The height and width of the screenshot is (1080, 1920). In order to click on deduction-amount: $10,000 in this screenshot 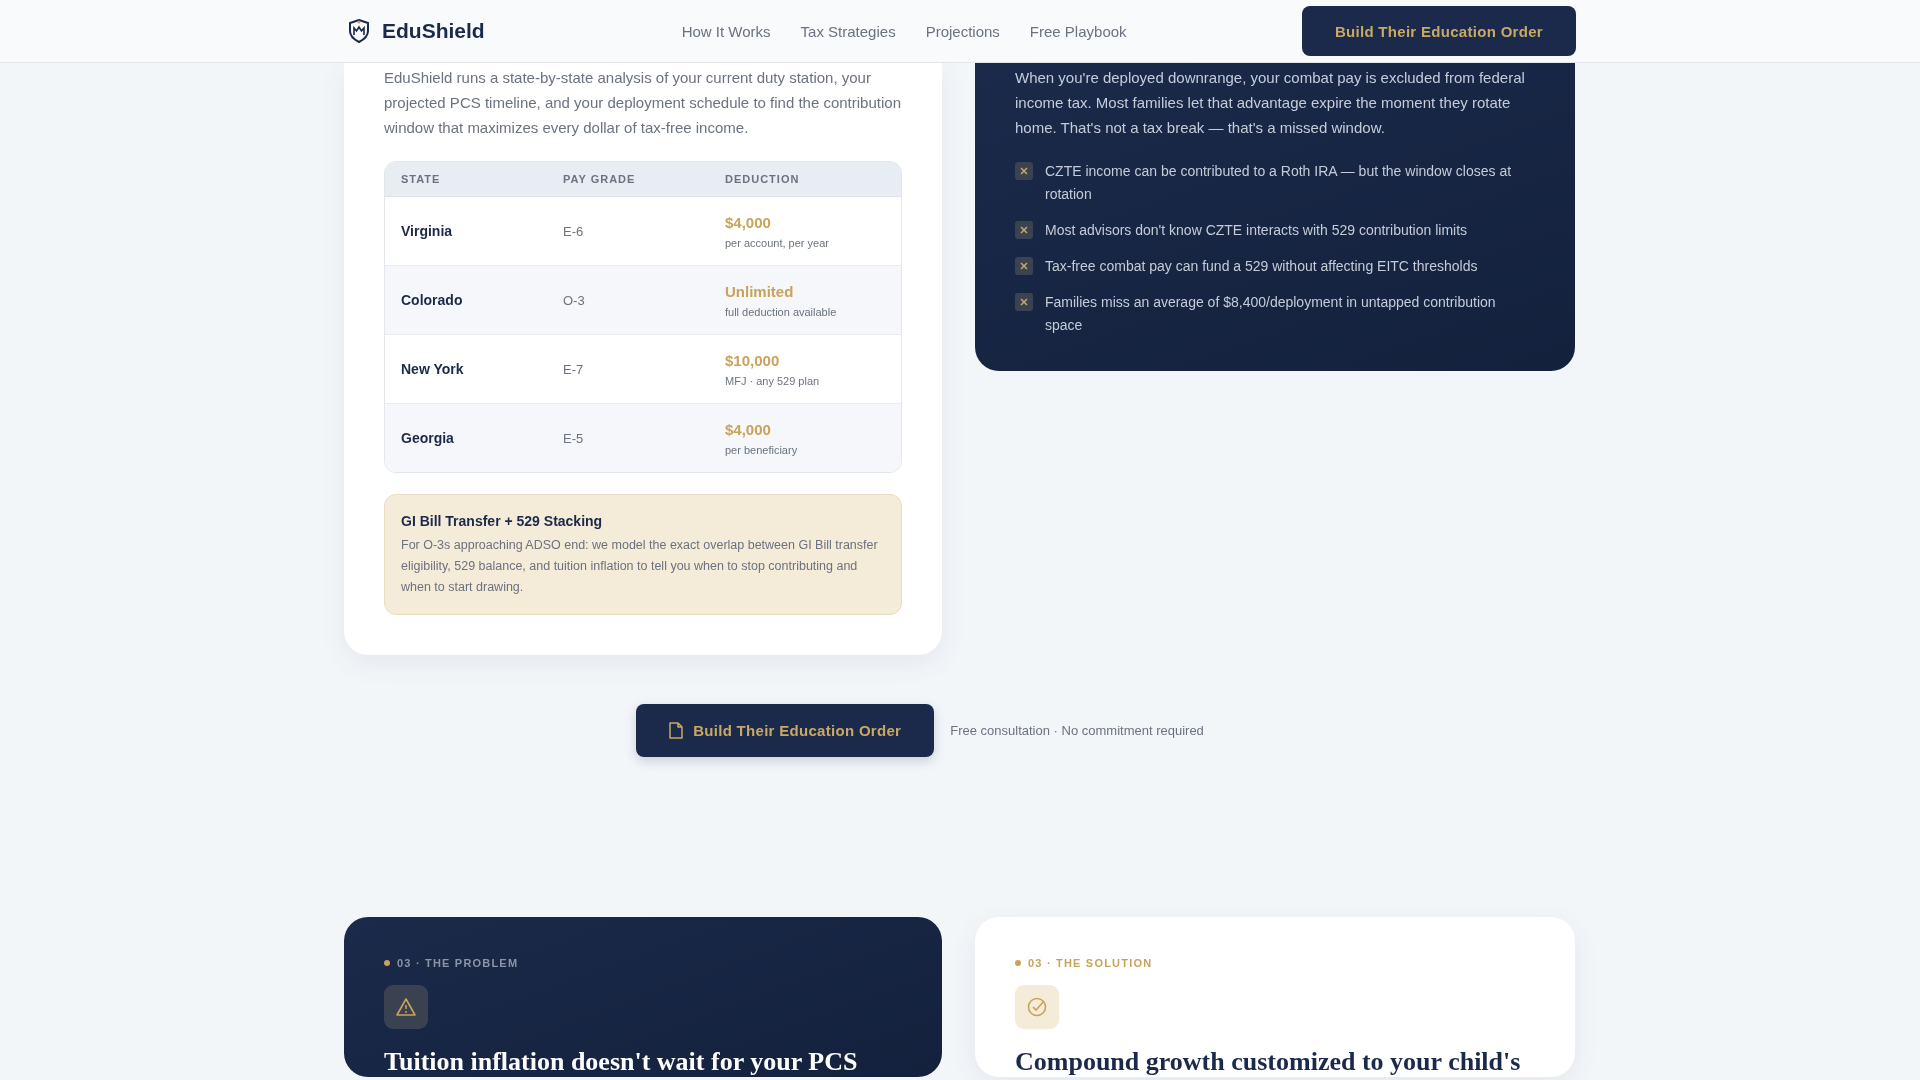, I will do `click(753, 360)`.